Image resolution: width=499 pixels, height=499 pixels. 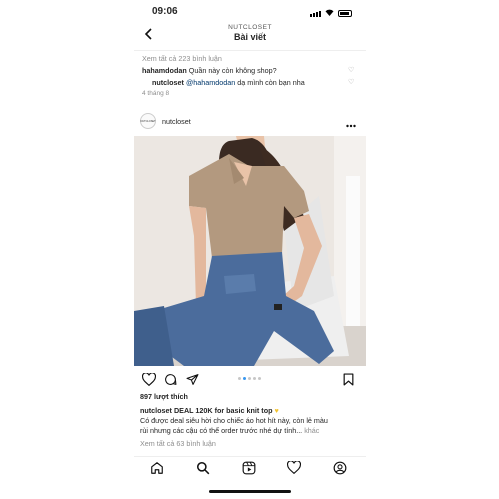 I want to click on share-icon, so click(x=192, y=382).